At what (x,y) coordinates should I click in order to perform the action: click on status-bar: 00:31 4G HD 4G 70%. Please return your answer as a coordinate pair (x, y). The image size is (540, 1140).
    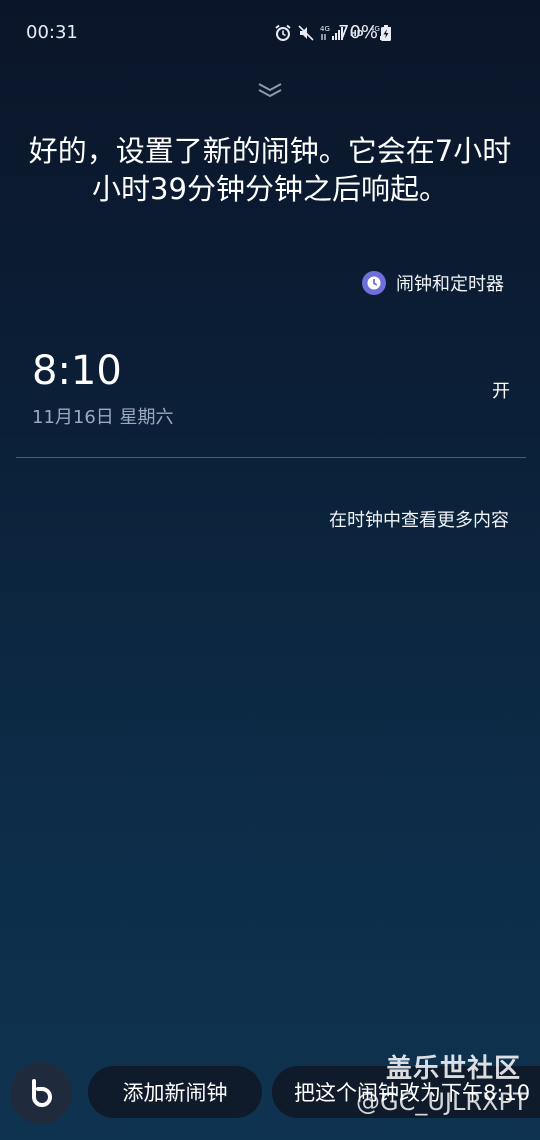
    Looking at the image, I should click on (270, 33).